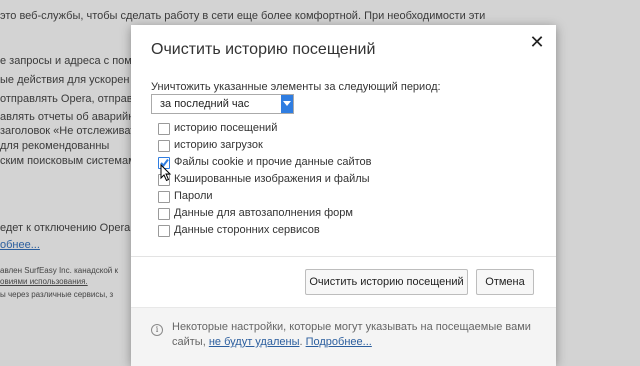 This screenshot has height=366, width=640. Describe the element at coordinates (164, 231) in the screenshot. I see `third-party-checkbox` at that location.